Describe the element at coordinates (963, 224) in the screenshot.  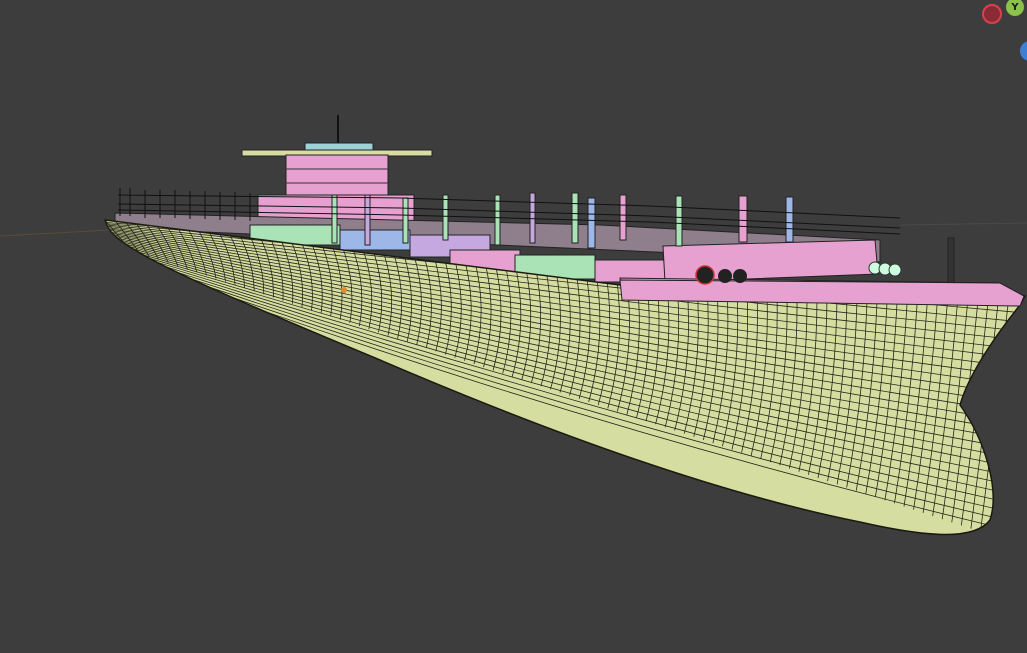
I see `axis-line-right` at that location.